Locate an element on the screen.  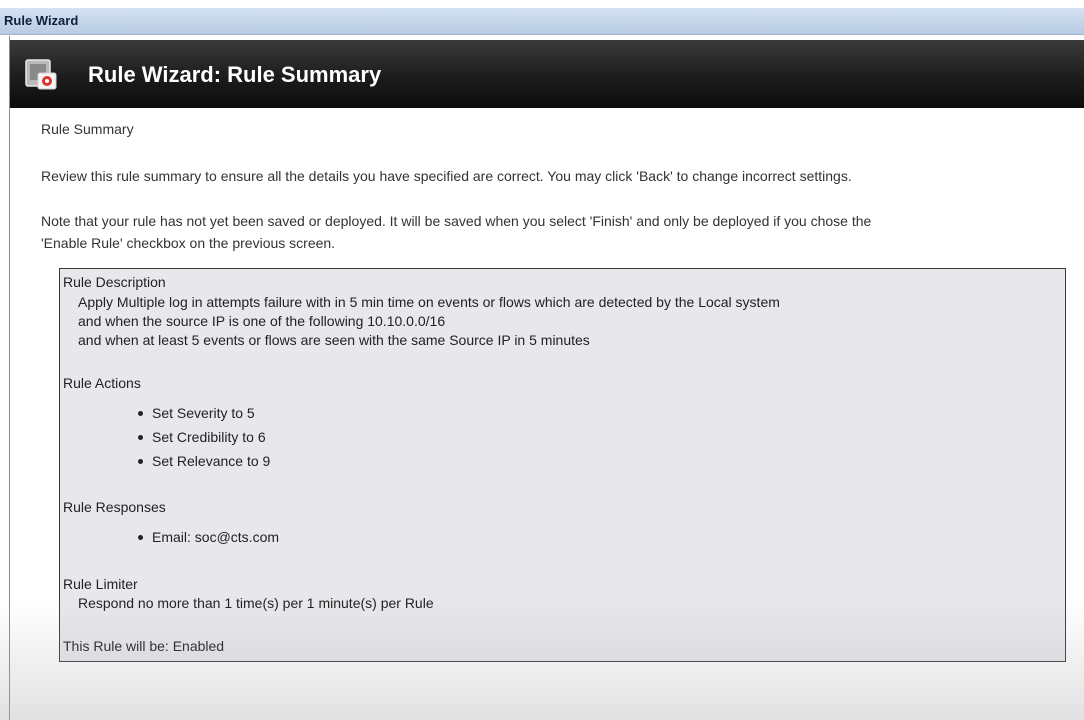
rule-responses-list: Email: soc@cts.com is located at coordinates (169, 537).